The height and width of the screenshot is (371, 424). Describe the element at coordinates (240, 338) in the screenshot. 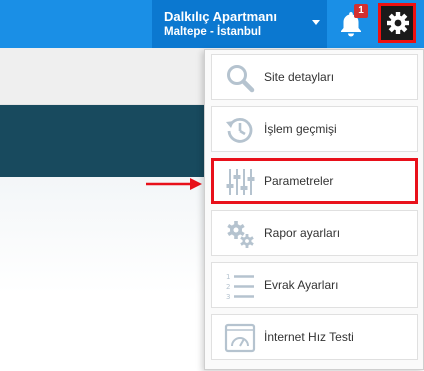

I see `speedometer-icon` at that location.